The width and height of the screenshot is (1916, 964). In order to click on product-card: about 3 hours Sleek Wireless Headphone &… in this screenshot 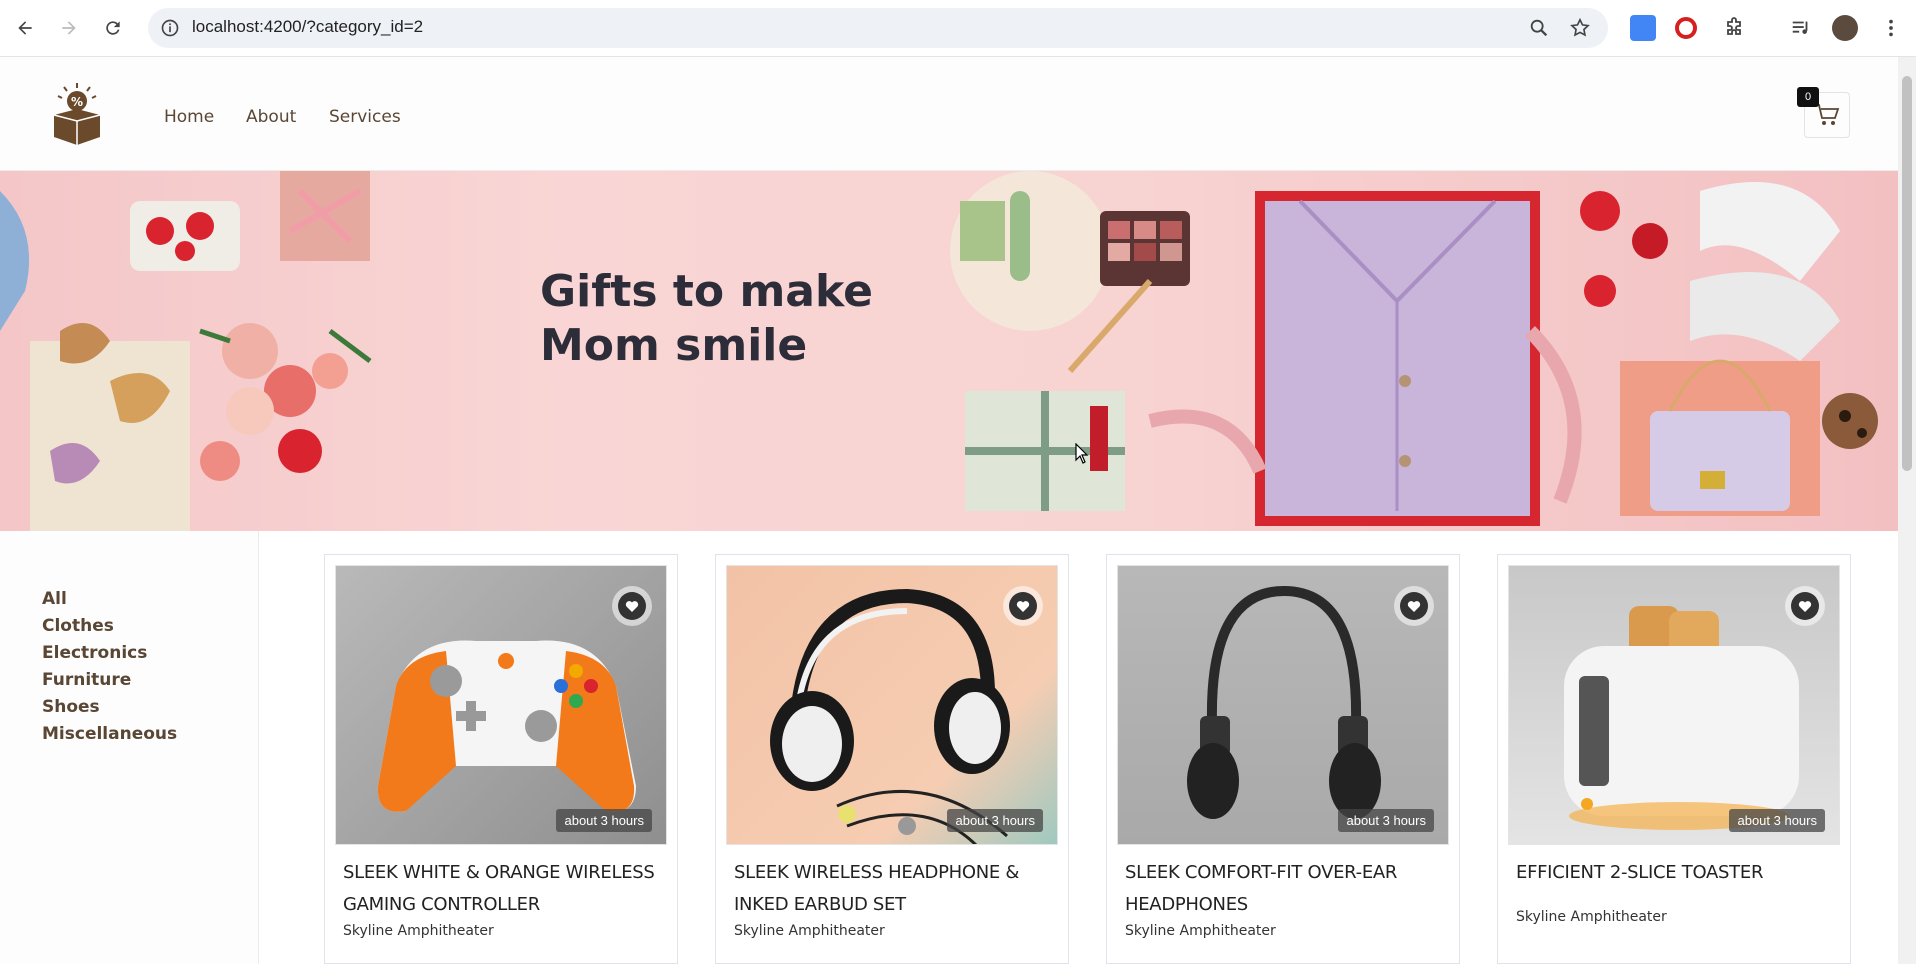, I will do `click(892, 759)`.